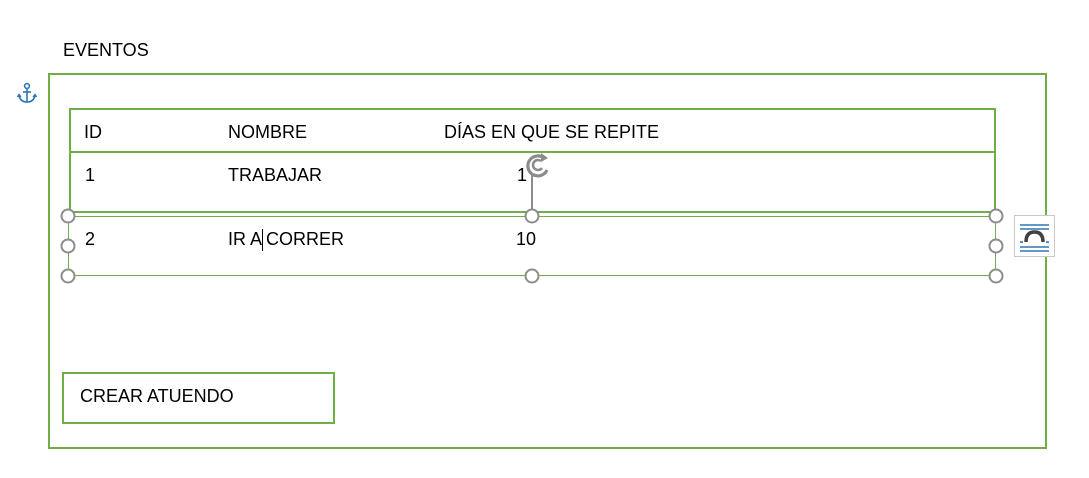  I want to click on create-outfit-button: CREAR ATUENDO, so click(198, 398).